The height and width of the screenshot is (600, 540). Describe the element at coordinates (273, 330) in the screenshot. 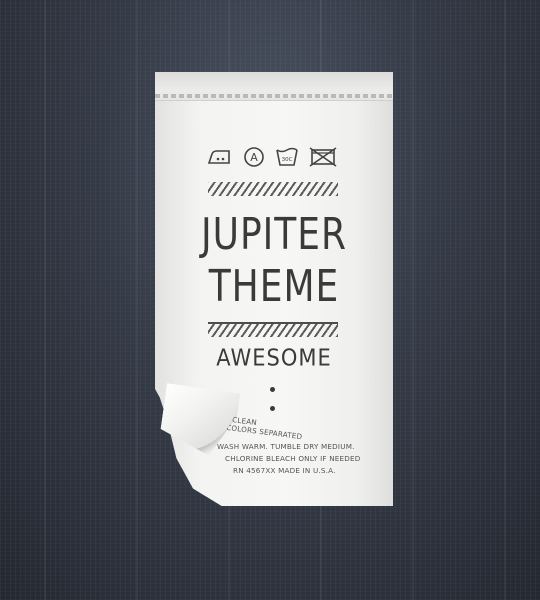

I see `hatch-divider-bottom` at that location.